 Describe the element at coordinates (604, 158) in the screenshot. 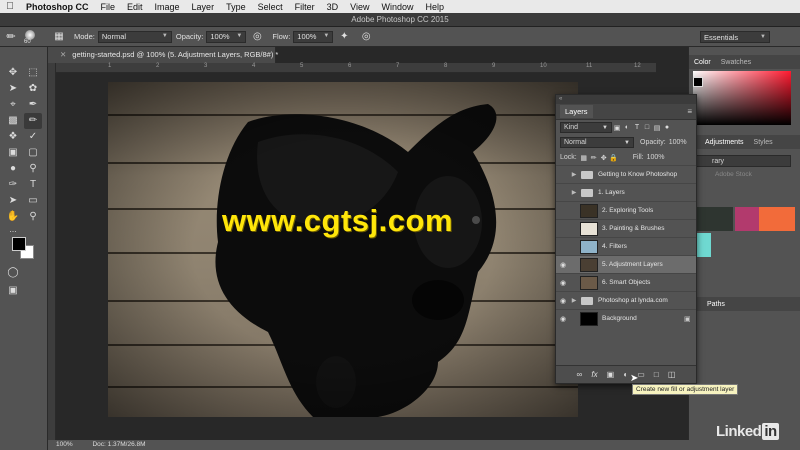

I see `lock-position-icon: ✥` at that location.